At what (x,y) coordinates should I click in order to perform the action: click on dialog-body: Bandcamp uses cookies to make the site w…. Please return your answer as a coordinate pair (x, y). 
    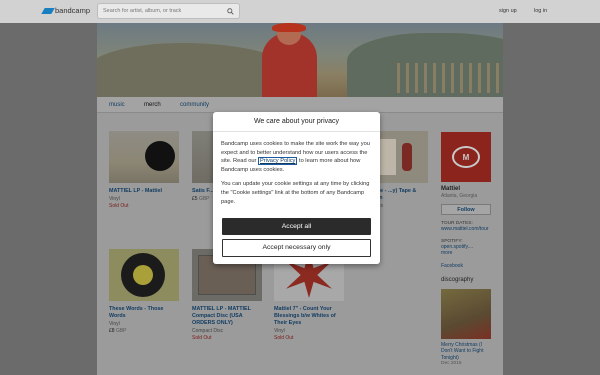
    Looking at the image, I should click on (296, 169).